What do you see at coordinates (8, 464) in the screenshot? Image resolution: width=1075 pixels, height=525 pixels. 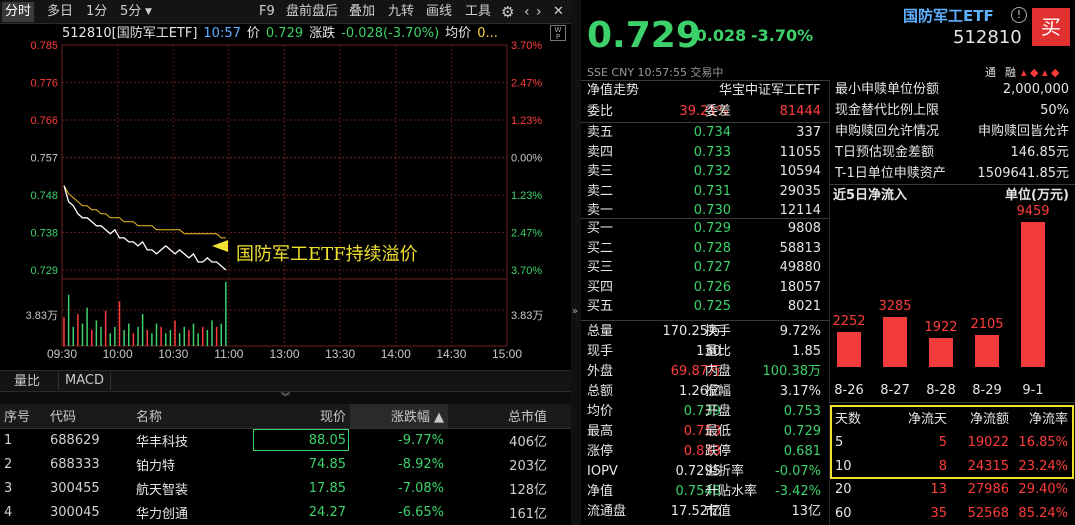 I see `row-index: 2` at bounding box center [8, 464].